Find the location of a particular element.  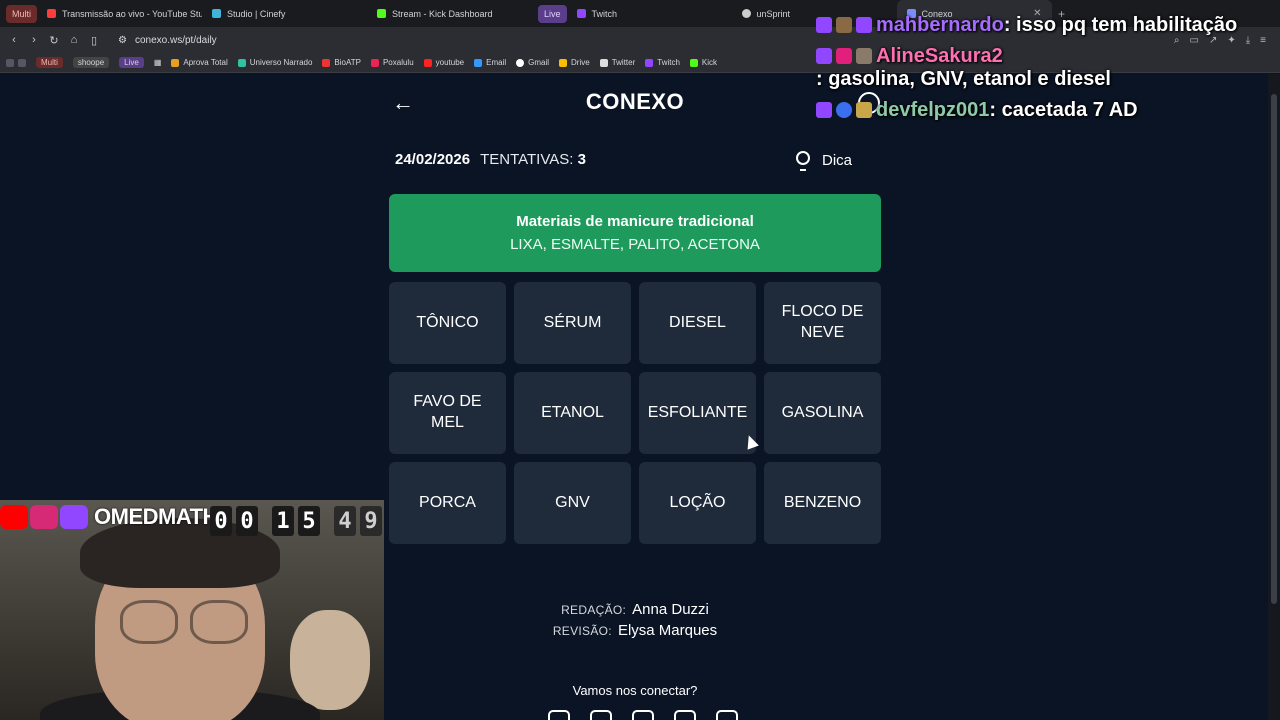

stream-timer: 0 0 1 5 4 9 is located at coordinates (296, 521).